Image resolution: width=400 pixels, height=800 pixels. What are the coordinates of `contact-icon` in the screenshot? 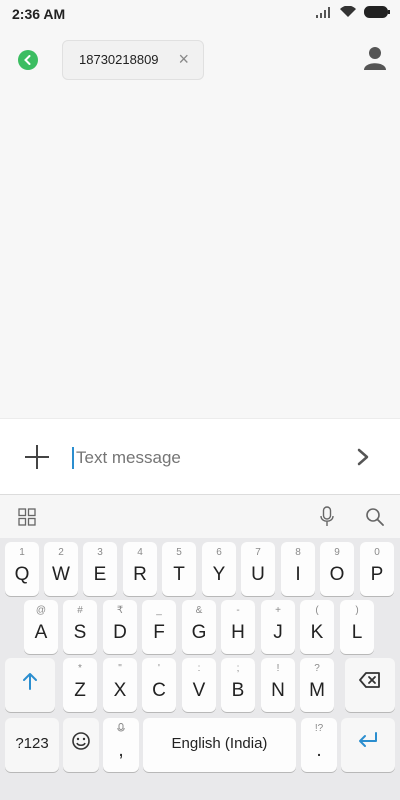 It's located at (375, 58).